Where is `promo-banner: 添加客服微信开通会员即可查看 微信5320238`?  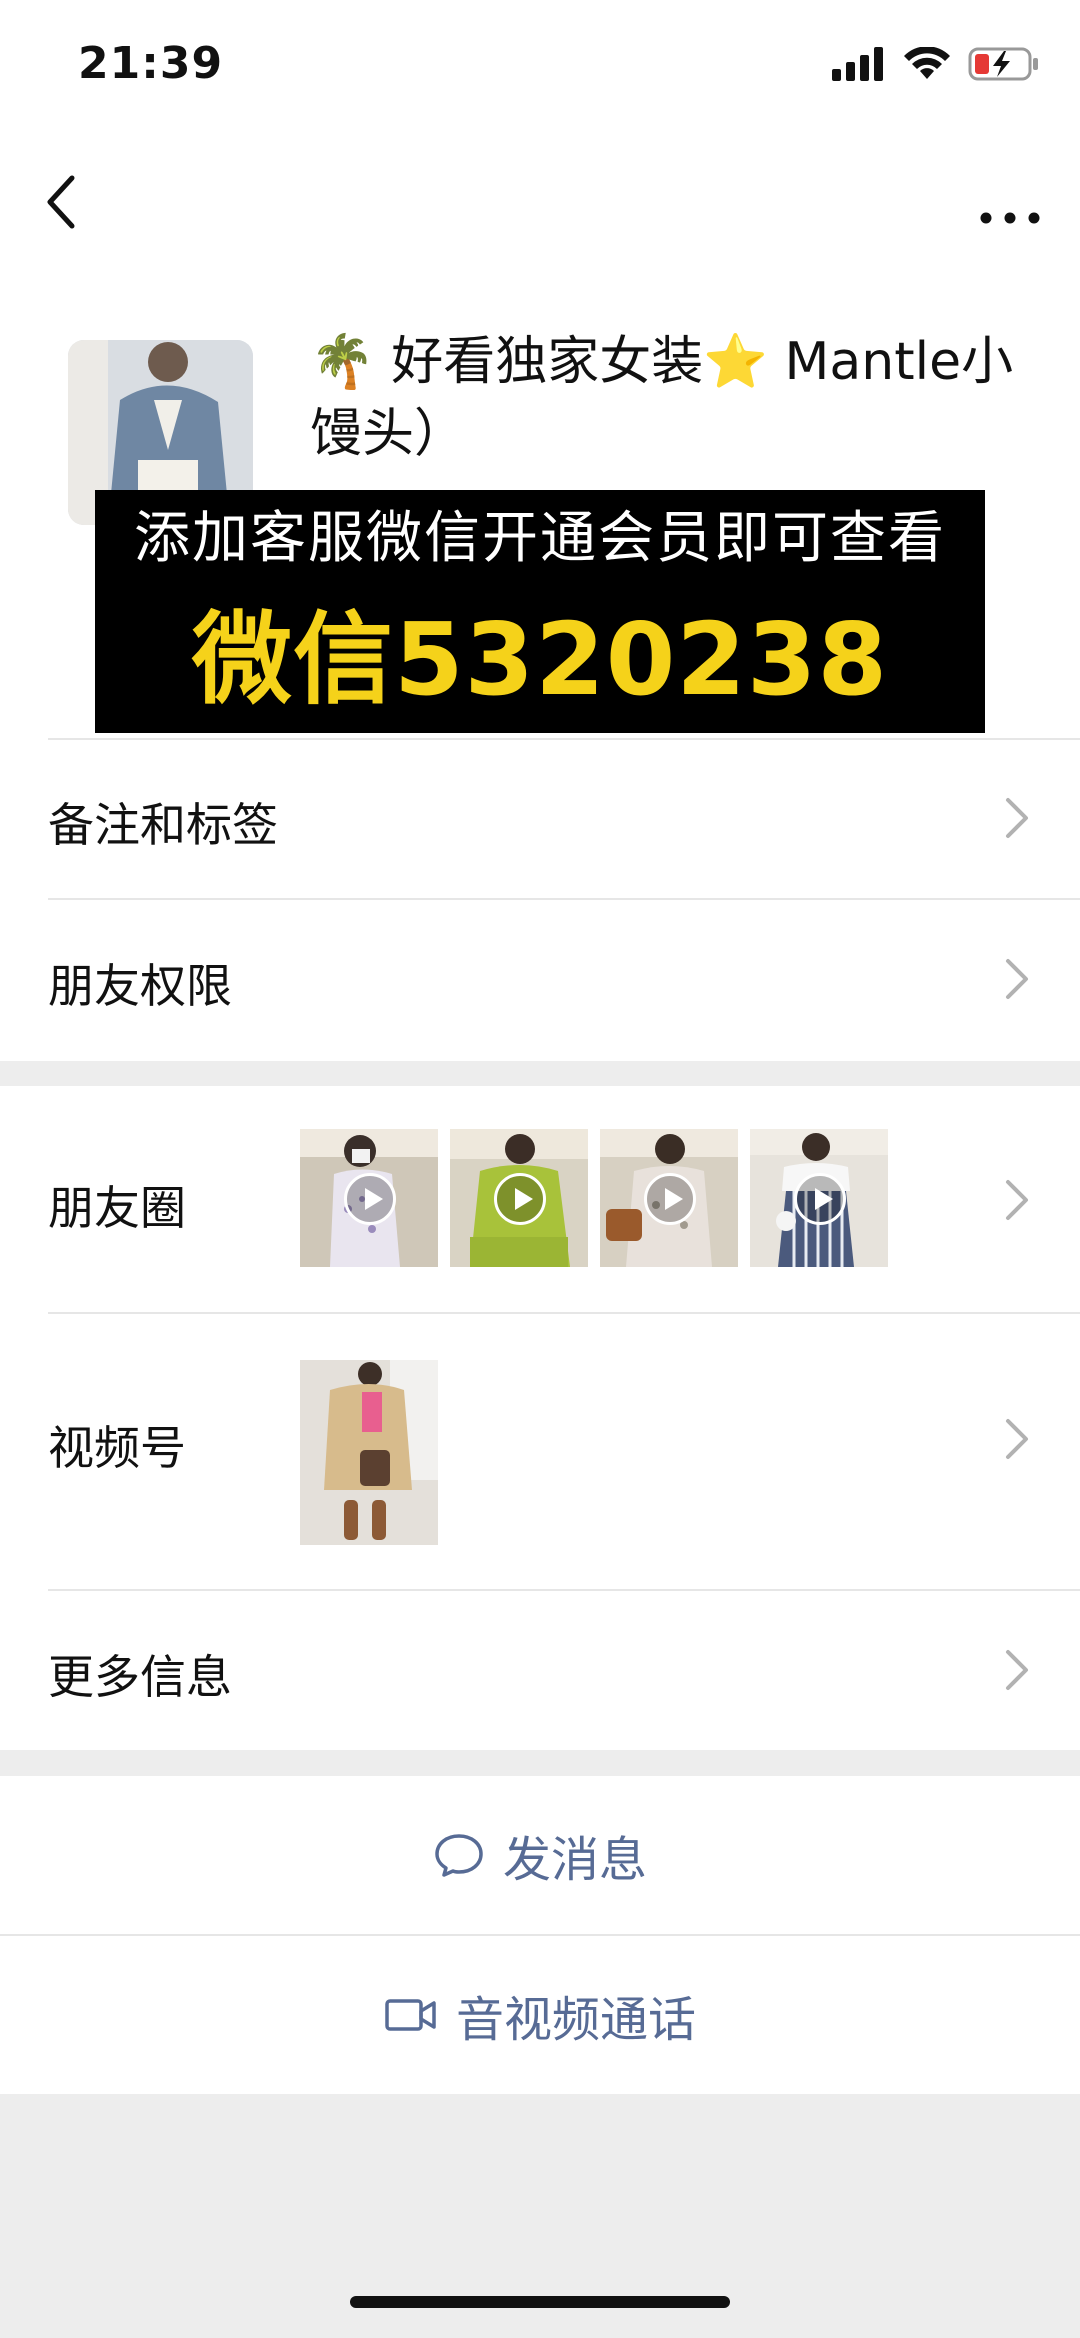 promo-banner: 添加客服微信开通会员即可查看 微信5320238 is located at coordinates (540, 611).